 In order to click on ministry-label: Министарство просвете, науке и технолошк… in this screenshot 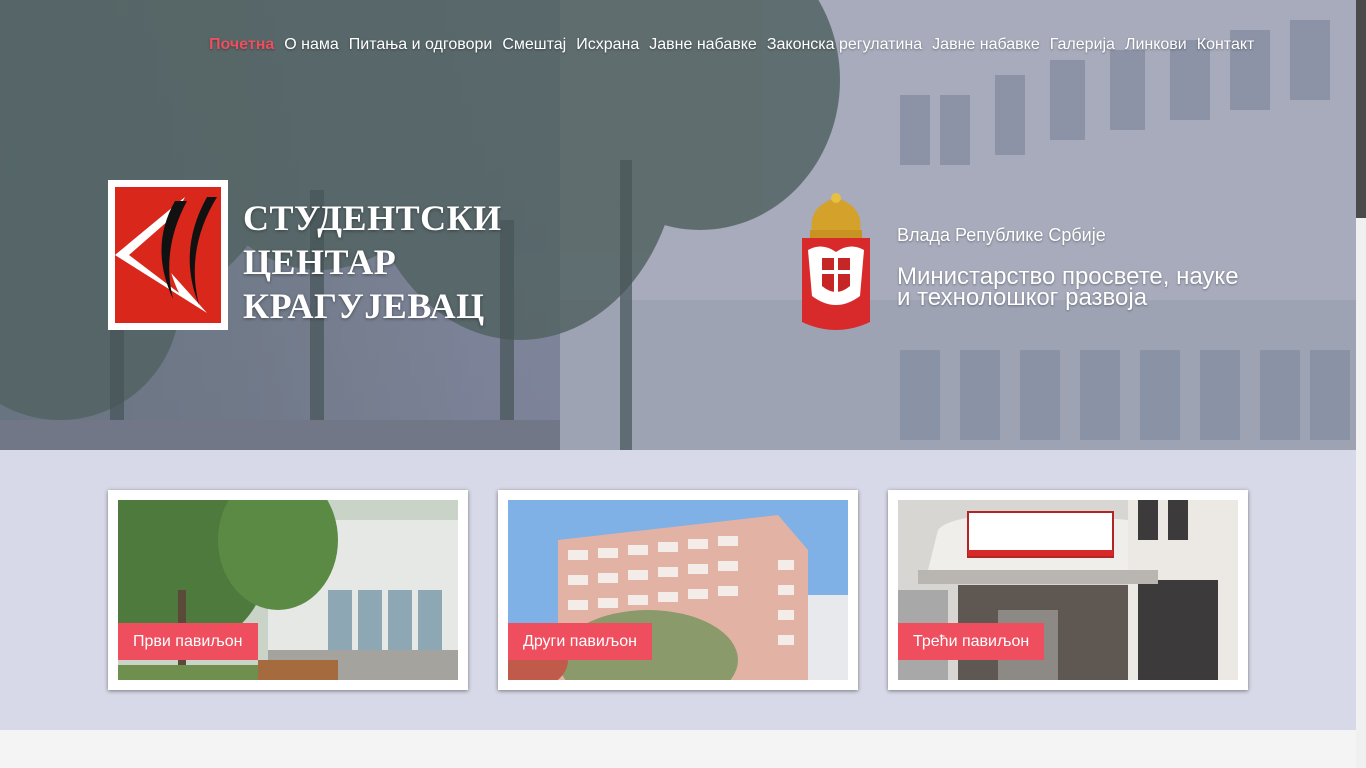, I will do `click(1077, 288)`.